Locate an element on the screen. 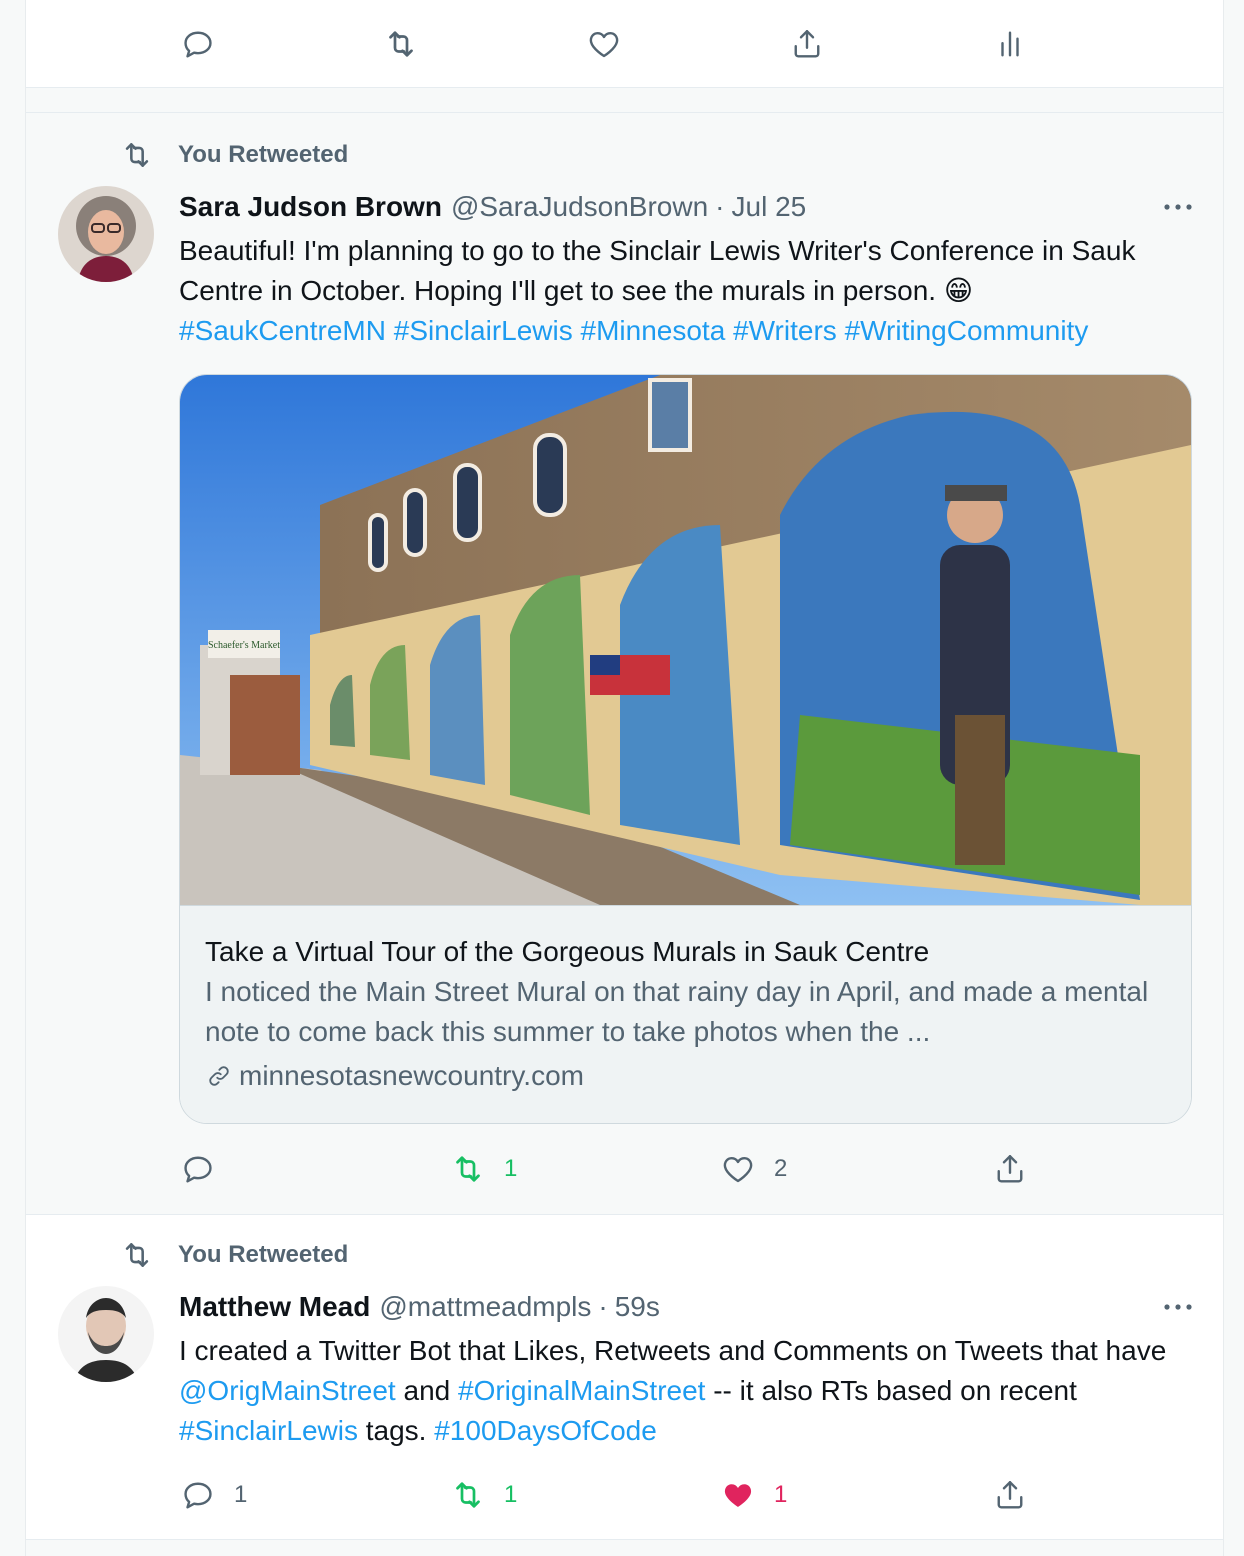 The image size is (1244, 1556). analytics-icon is located at coordinates (1010, 44).